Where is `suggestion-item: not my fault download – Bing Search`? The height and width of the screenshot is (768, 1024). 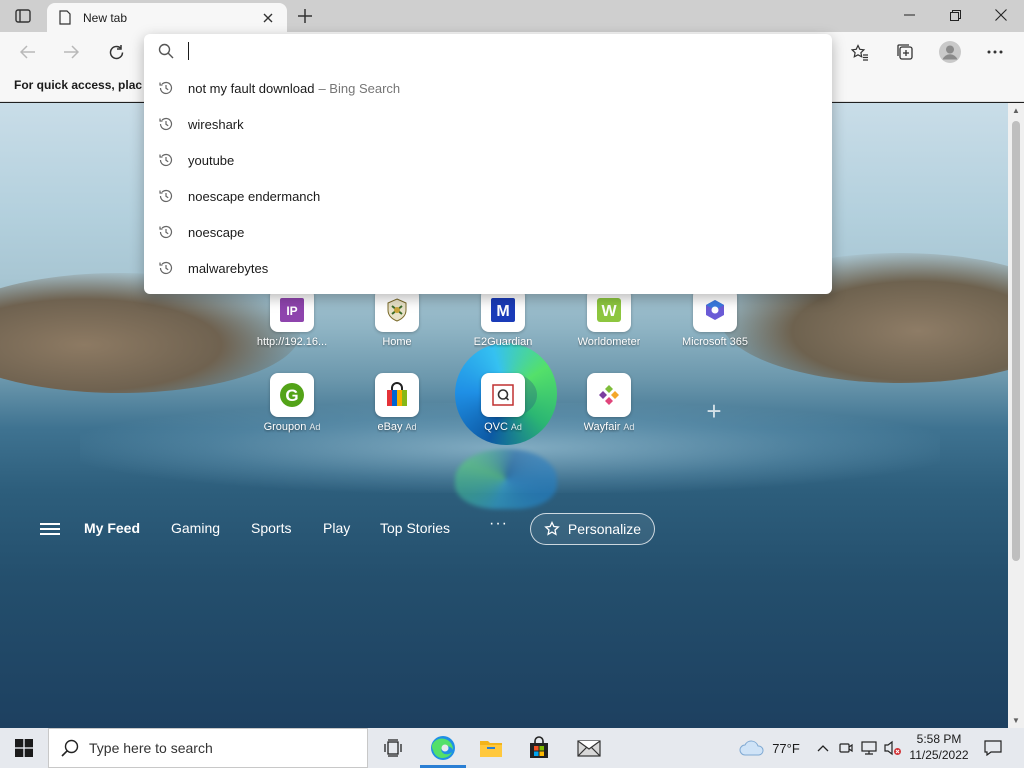
suggestion-item: not my fault download – Bing Search is located at coordinates (488, 88).